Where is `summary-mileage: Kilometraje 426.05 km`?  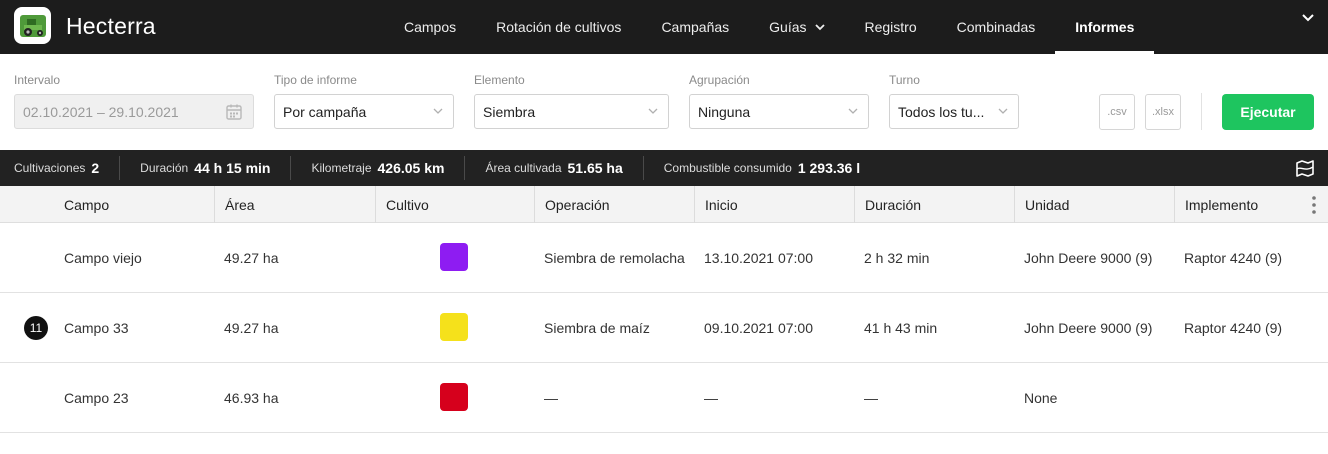 summary-mileage: Kilometraje 426.05 km is located at coordinates (377, 168).